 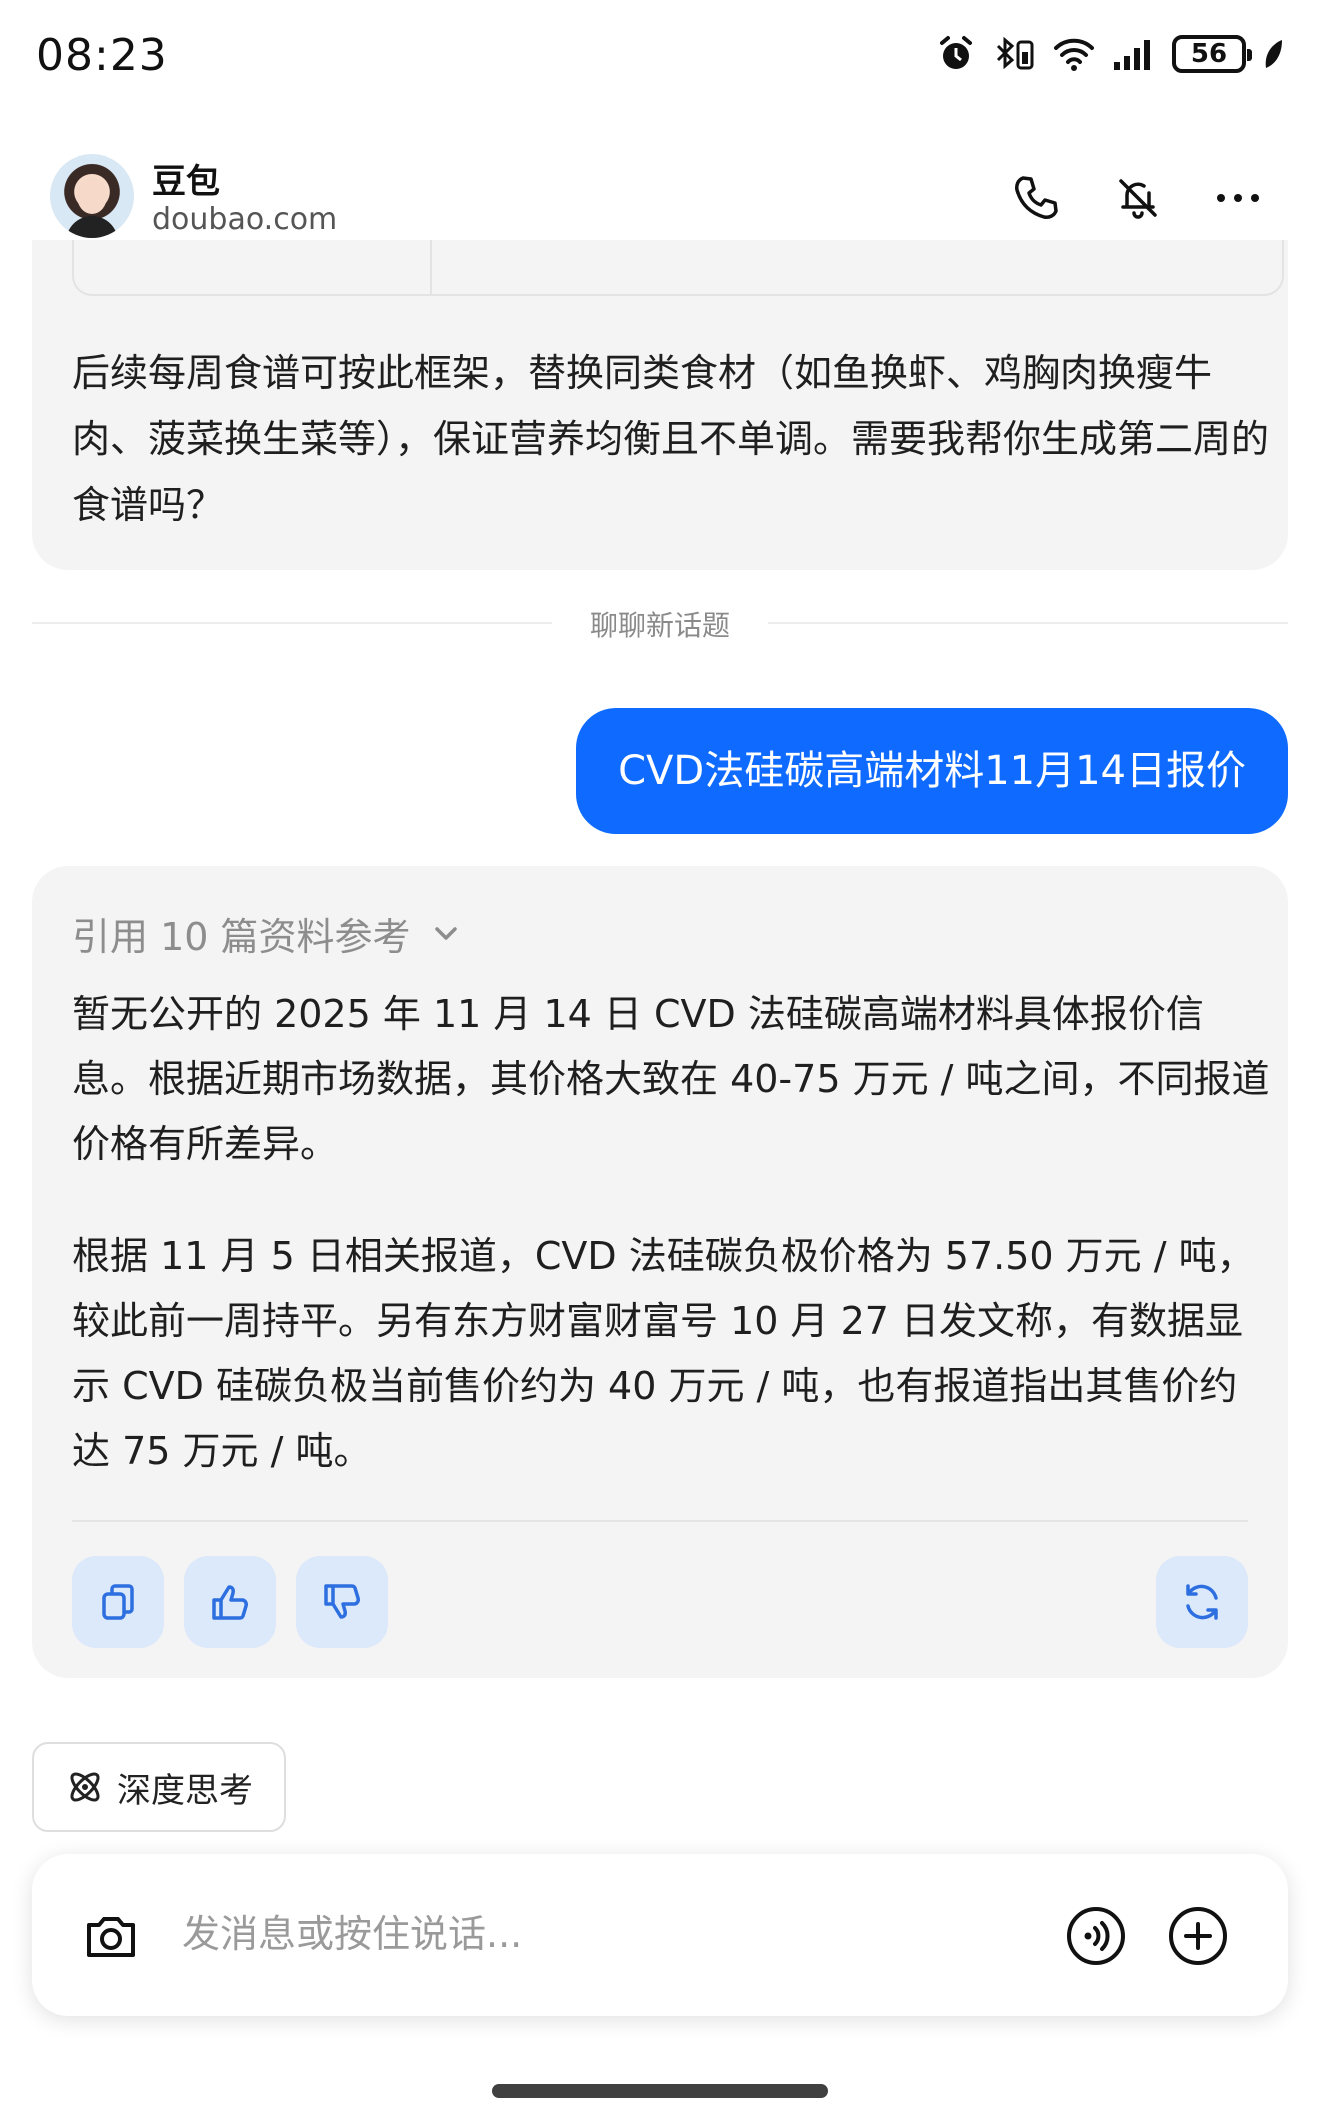 I want to click on more-icon, so click(x=1238, y=198).